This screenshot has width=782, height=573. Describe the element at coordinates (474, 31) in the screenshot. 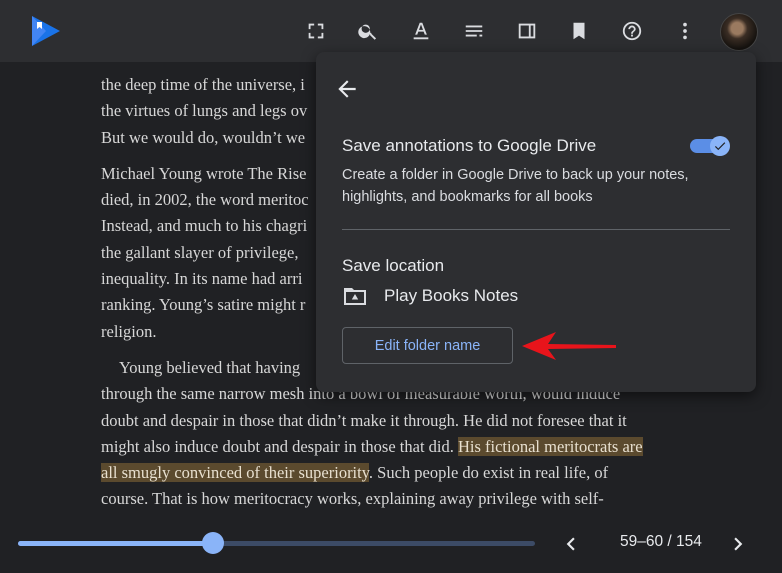

I see `contents-icon` at that location.